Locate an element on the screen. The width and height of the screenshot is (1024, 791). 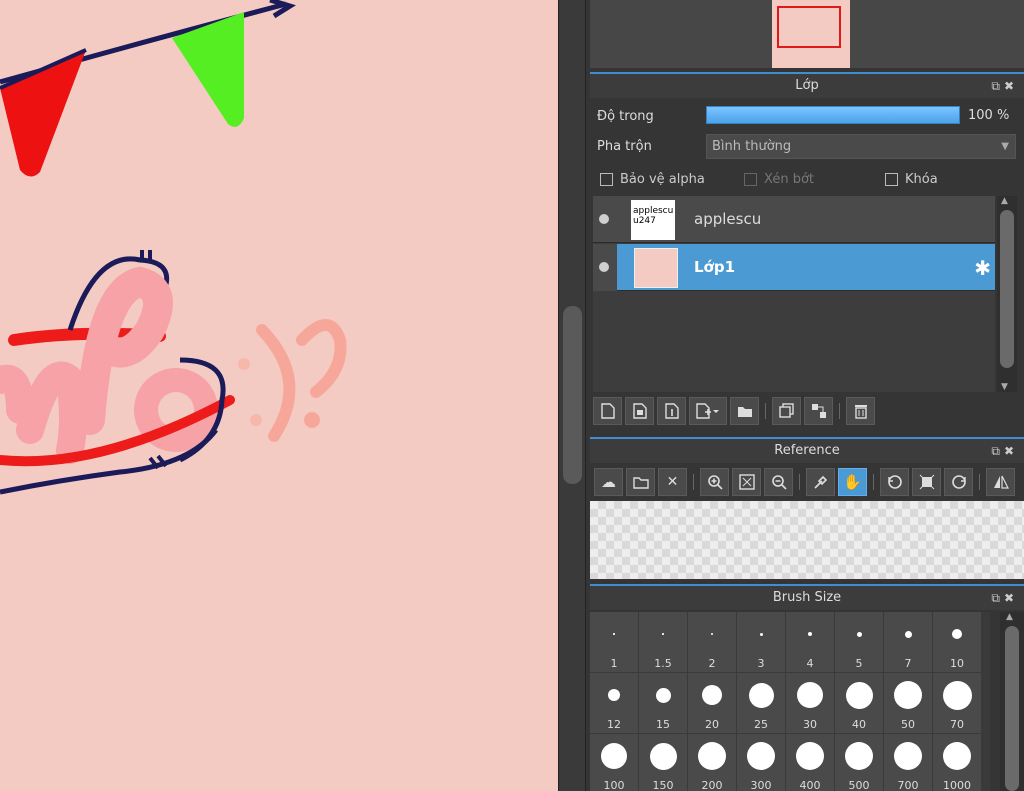
brush-size-50: 50 is located at coordinates (908, 703).